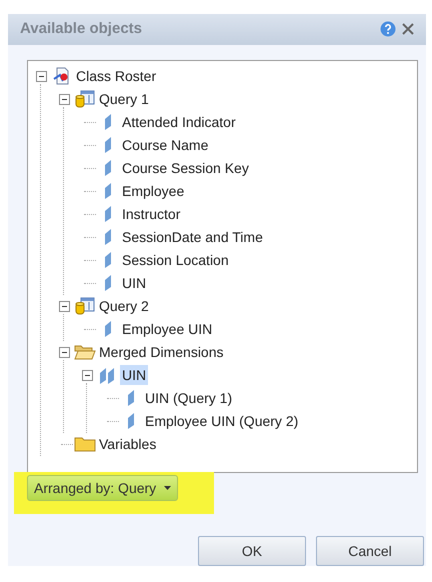  I want to click on merged-dimension-icon, so click(108, 375).